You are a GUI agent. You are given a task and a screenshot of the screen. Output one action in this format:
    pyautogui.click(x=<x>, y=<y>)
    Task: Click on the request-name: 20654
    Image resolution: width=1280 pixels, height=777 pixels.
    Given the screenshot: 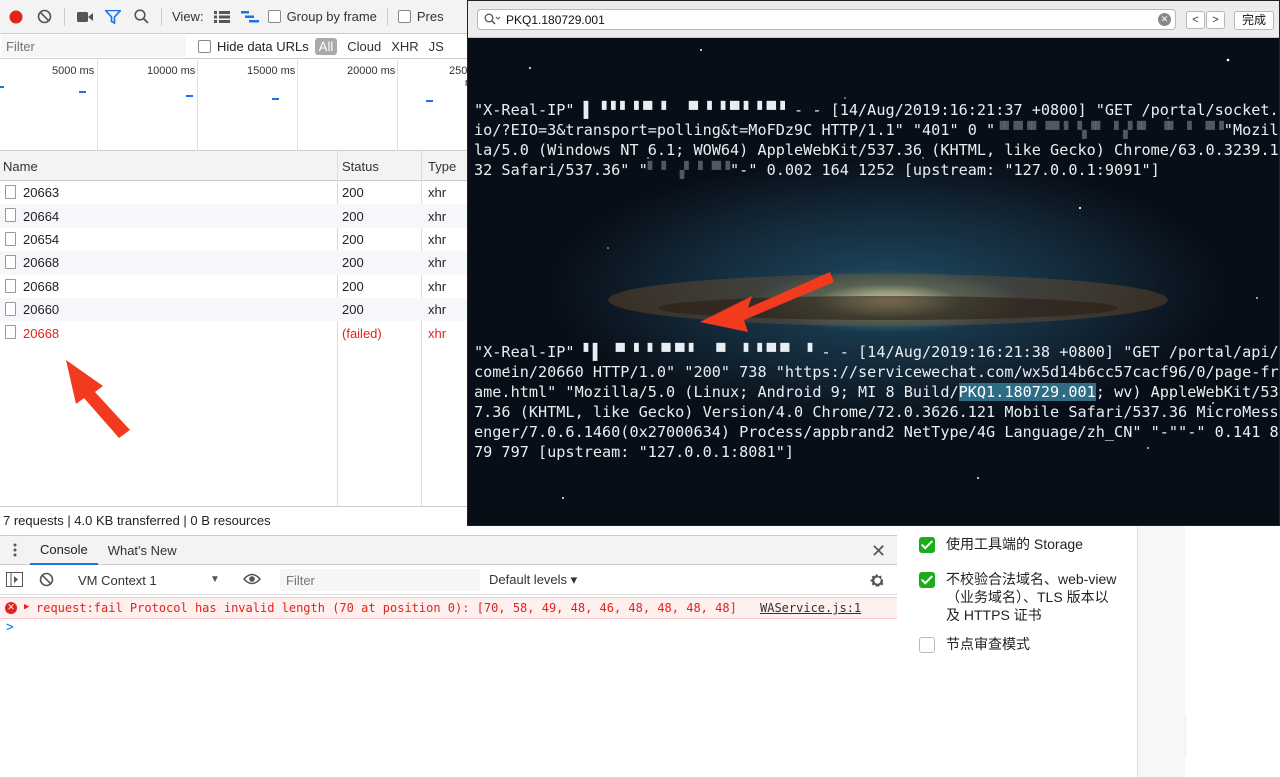 What is the action you would take?
    pyautogui.click(x=41, y=239)
    